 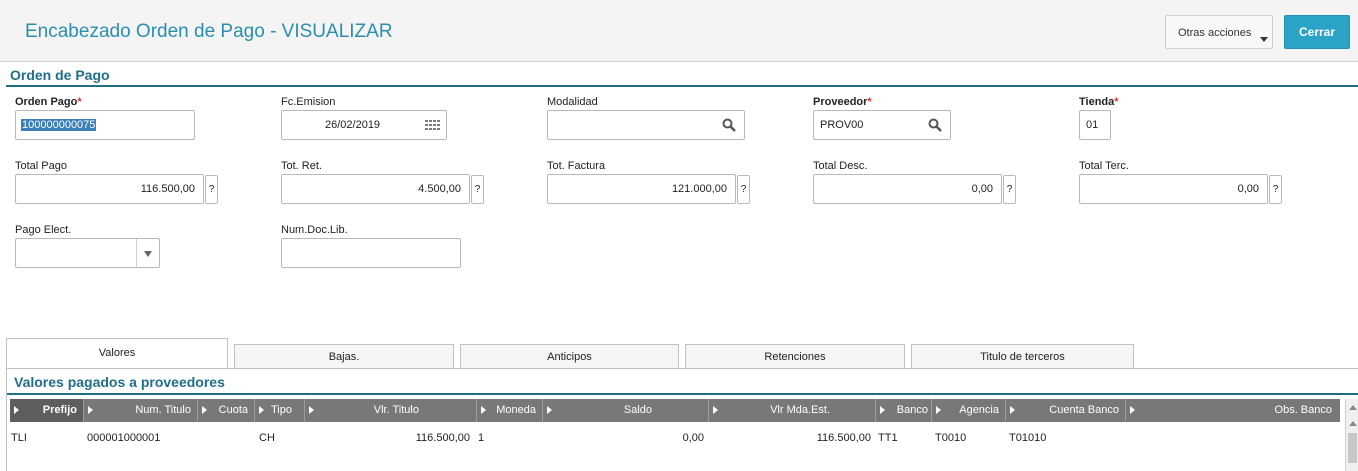 I want to click on cell-vlr-mda-est: 116.500,00, so click(x=843, y=438).